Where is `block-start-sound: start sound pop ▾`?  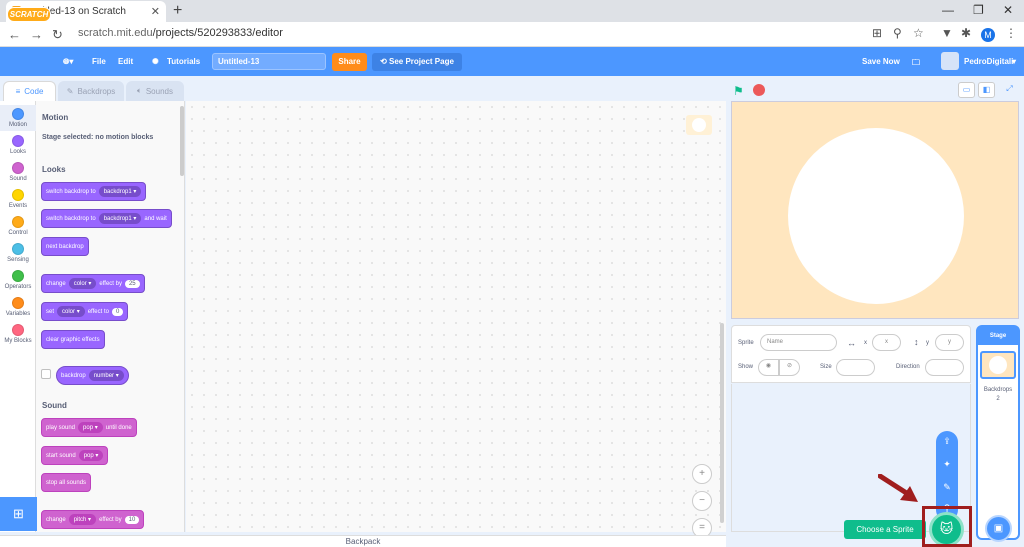
block-start-sound: start sound pop ▾ is located at coordinates (75, 455).